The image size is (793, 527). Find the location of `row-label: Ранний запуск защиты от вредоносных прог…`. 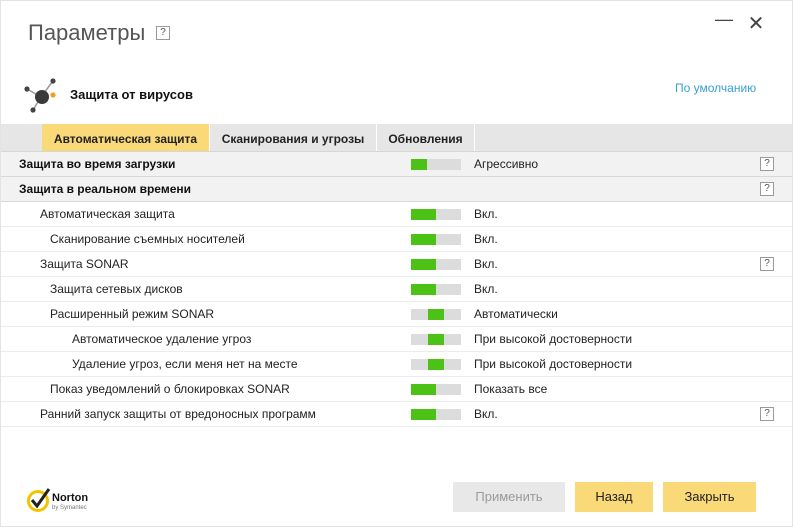

row-label: Ранний запуск защиты от вредоносных прог… is located at coordinates (178, 414).